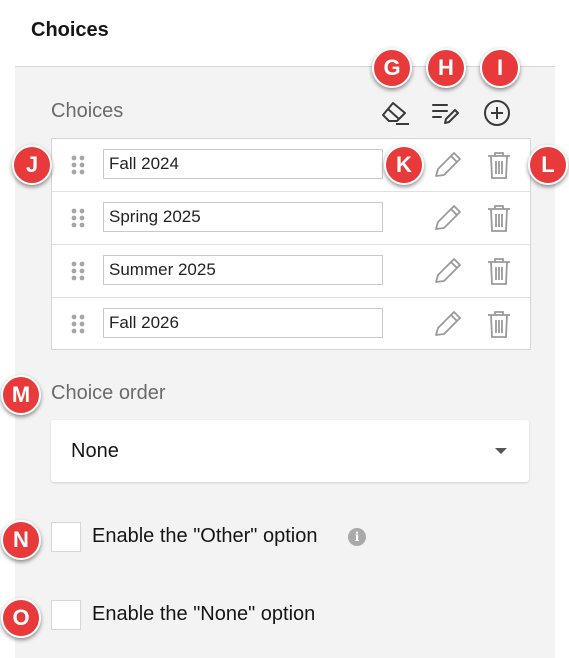  Describe the element at coordinates (21, 395) in the screenshot. I see `callout-marker-m: M` at that location.